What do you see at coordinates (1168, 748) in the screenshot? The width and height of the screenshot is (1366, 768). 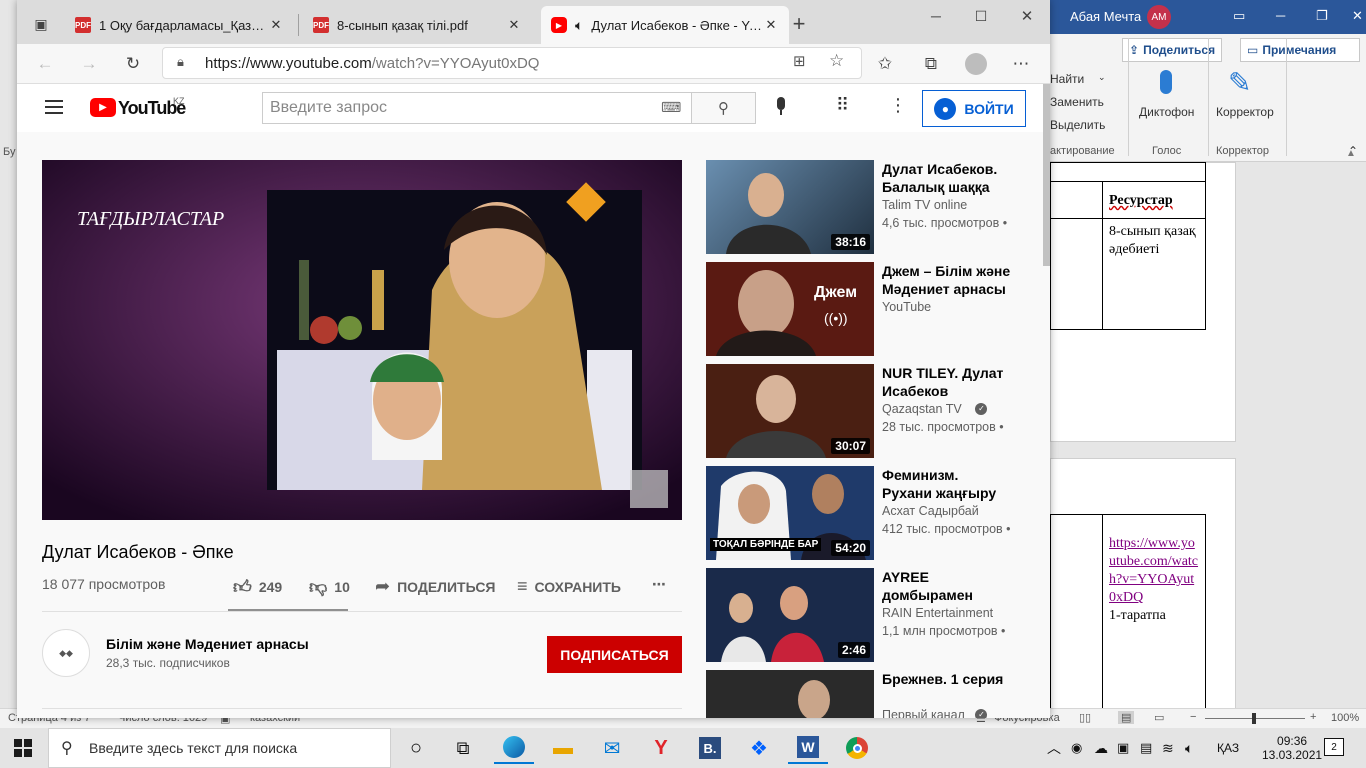 I see `wifi-icon: ≋` at bounding box center [1168, 748].